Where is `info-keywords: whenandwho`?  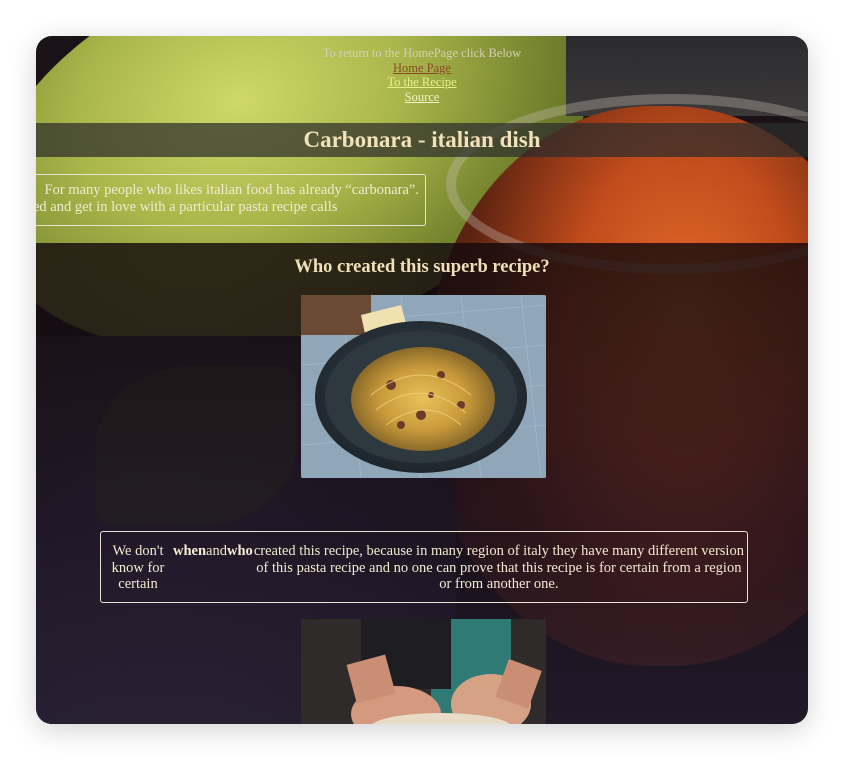 info-keywords: whenandwho is located at coordinates (213, 551).